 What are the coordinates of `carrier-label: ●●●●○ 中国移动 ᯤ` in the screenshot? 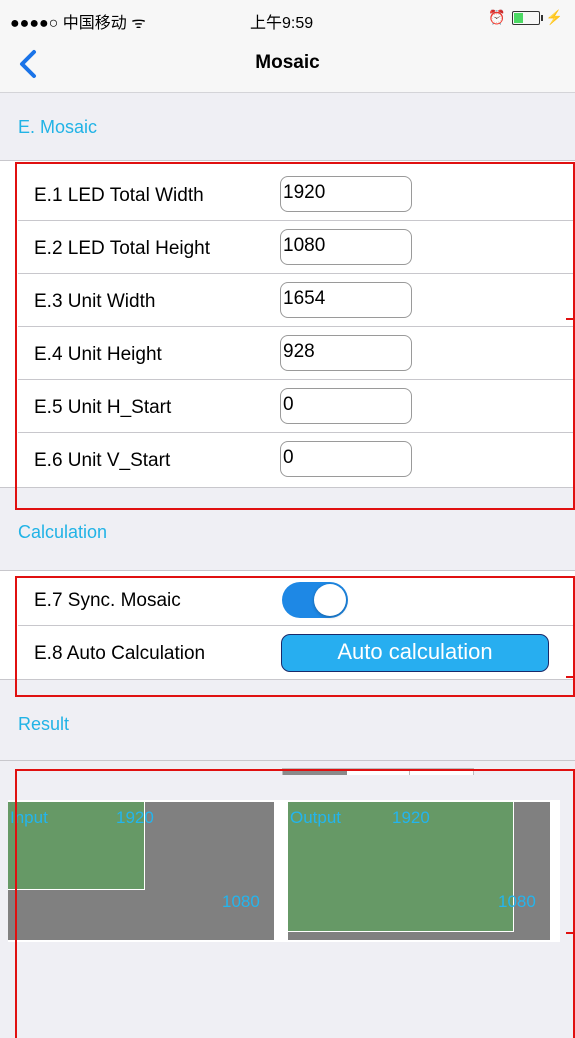 It's located at (78, 23).